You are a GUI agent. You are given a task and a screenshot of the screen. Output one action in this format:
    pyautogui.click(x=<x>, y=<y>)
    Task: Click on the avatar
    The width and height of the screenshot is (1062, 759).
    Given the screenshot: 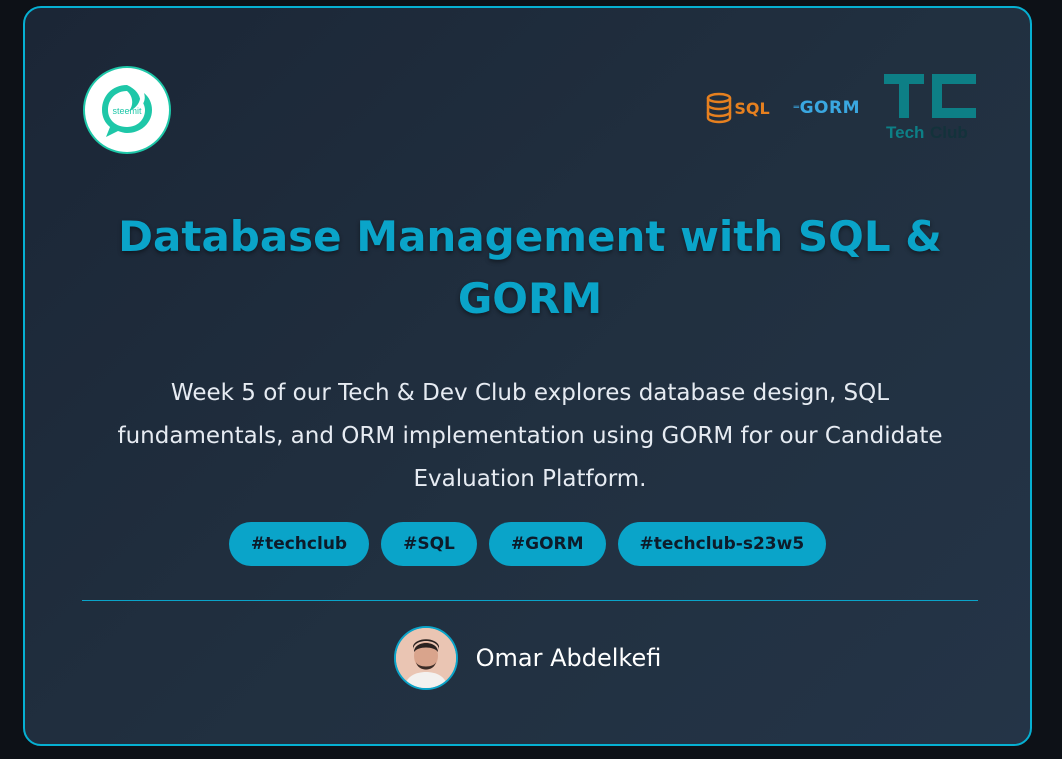 What is the action you would take?
    pyautogui.click(x=425, y=658)
    